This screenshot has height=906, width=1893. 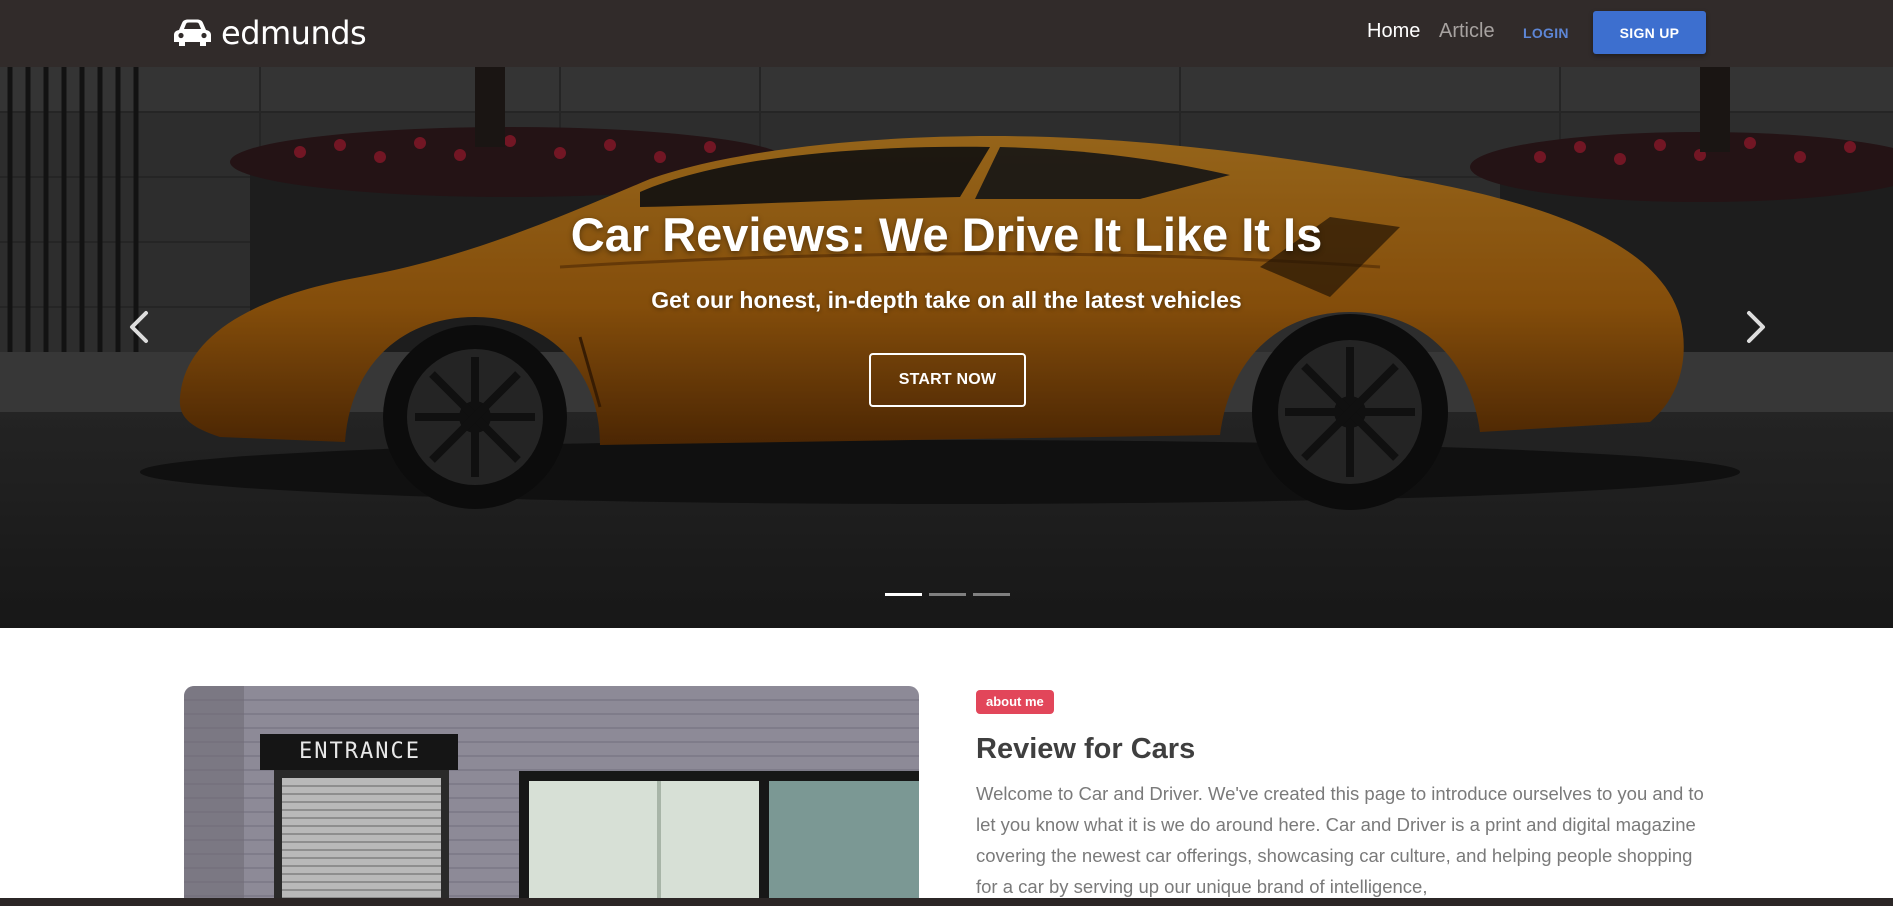 What do you see at coordinates (551, 796) in the screenshot?
I see `about-image: ENTRANCE` at bounding box center [551, 796].